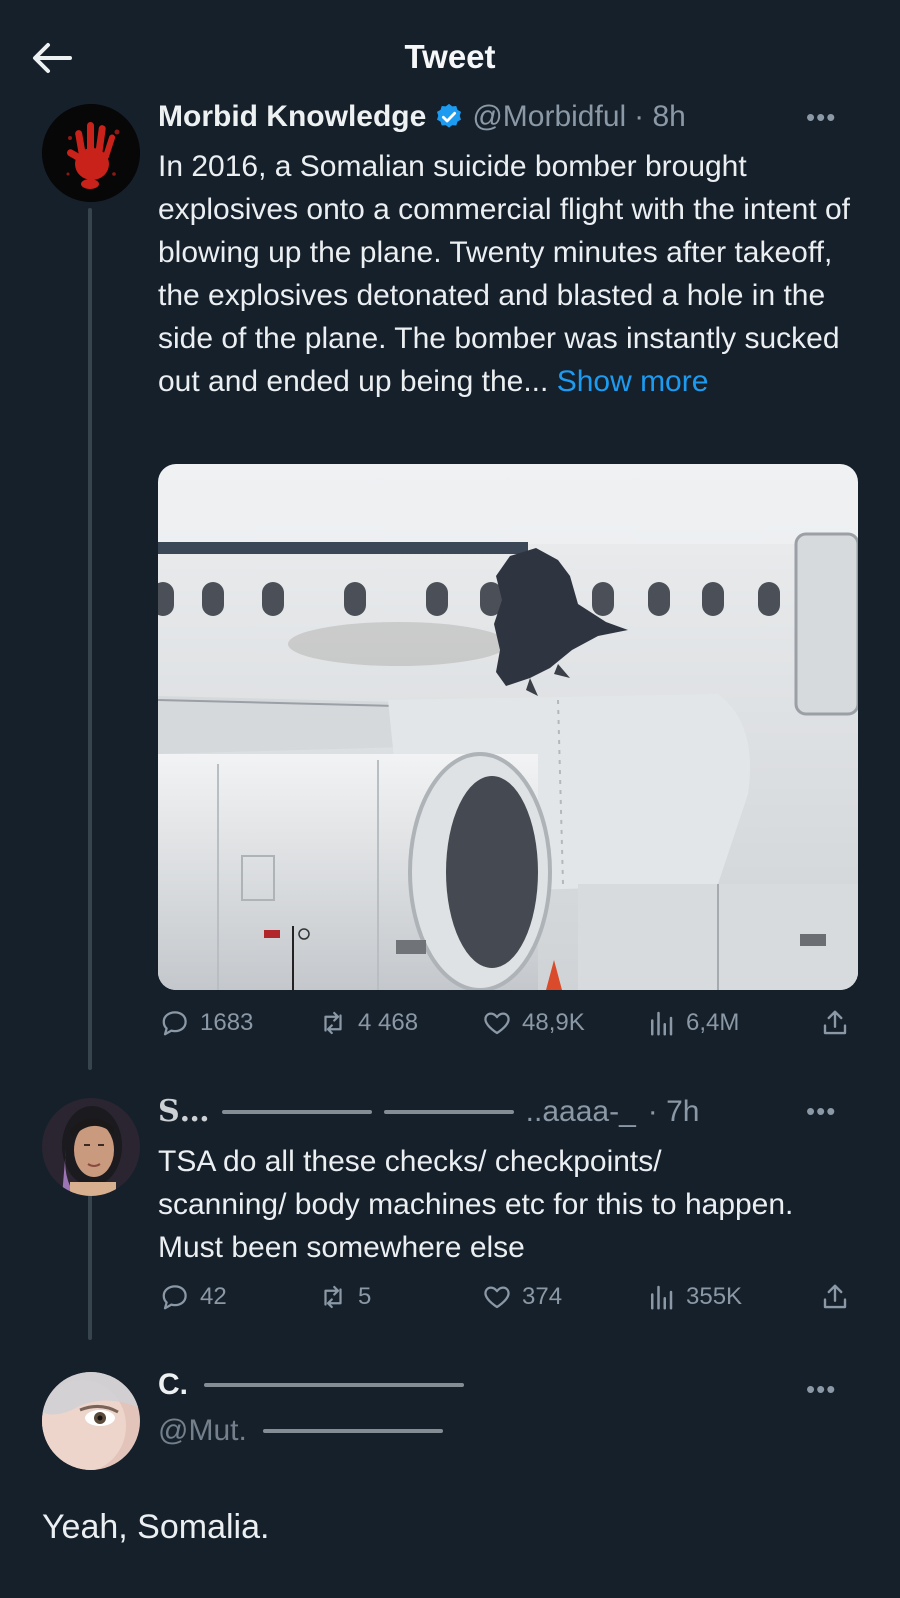  What do you see at coordinates (581, 1112) in the screenshot?
I see `reply-handle-obscured: ..aaaa-_` at bounding box center [581, 1112].